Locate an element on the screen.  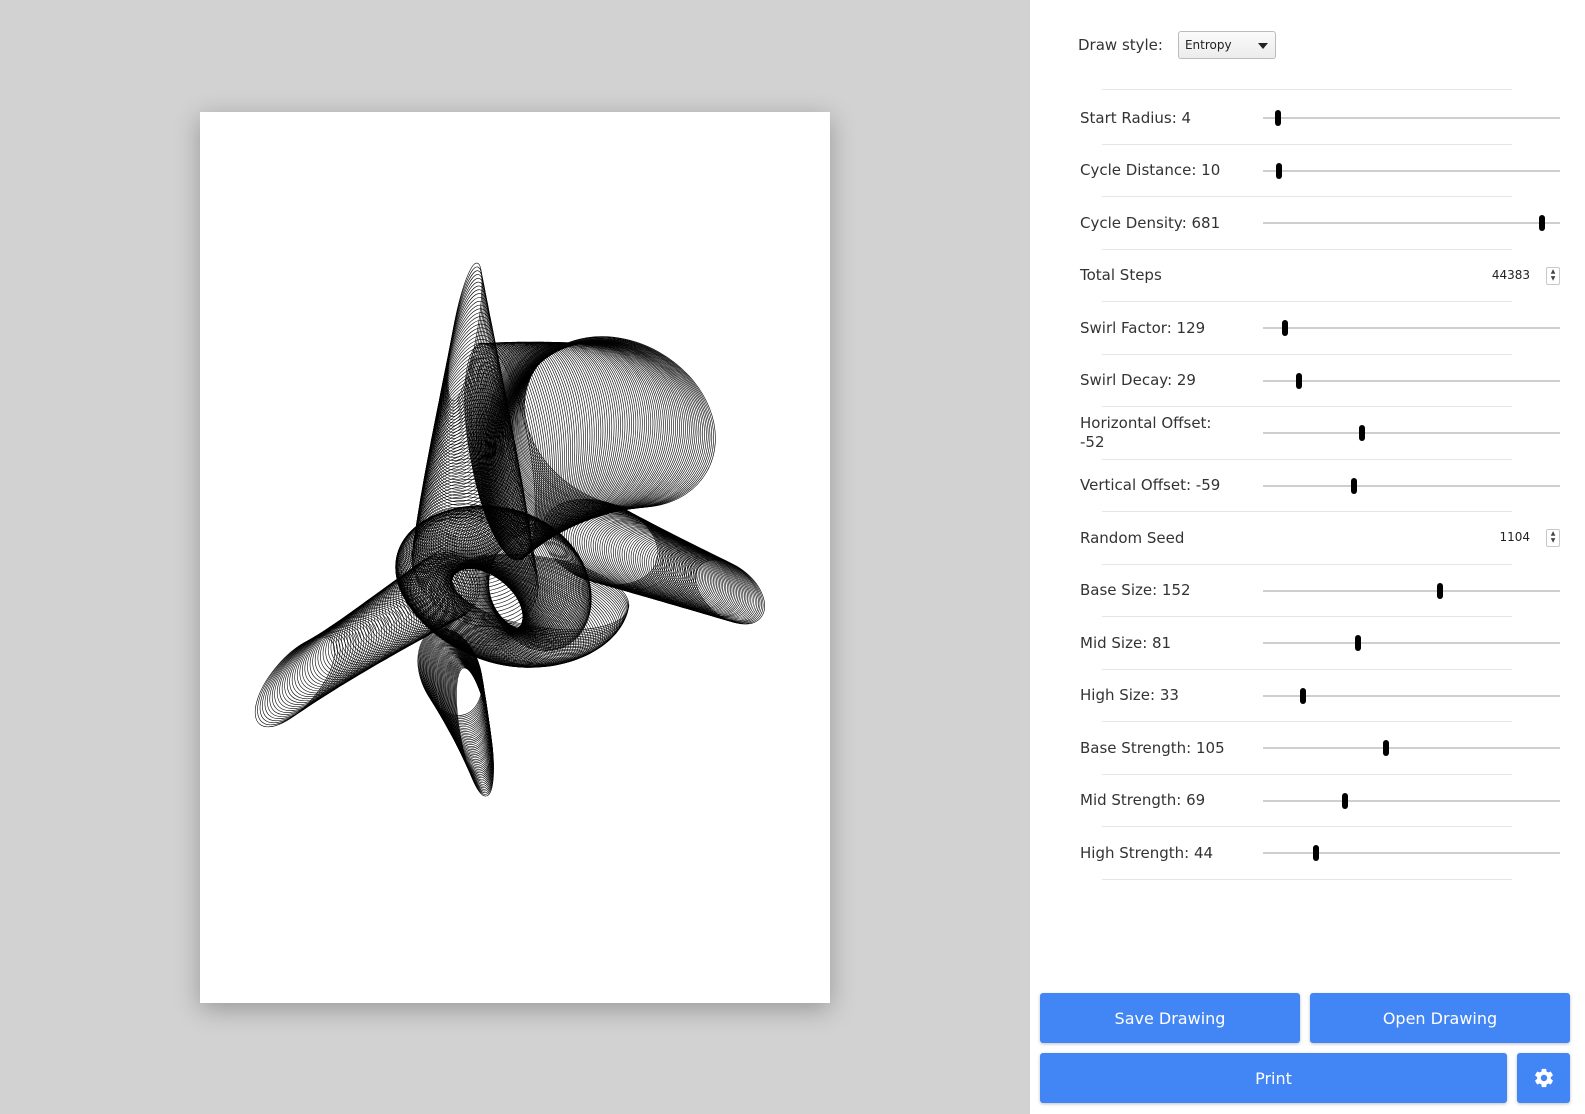
param-row: Start Radius: 4 is located at coordinates (1322, 118).